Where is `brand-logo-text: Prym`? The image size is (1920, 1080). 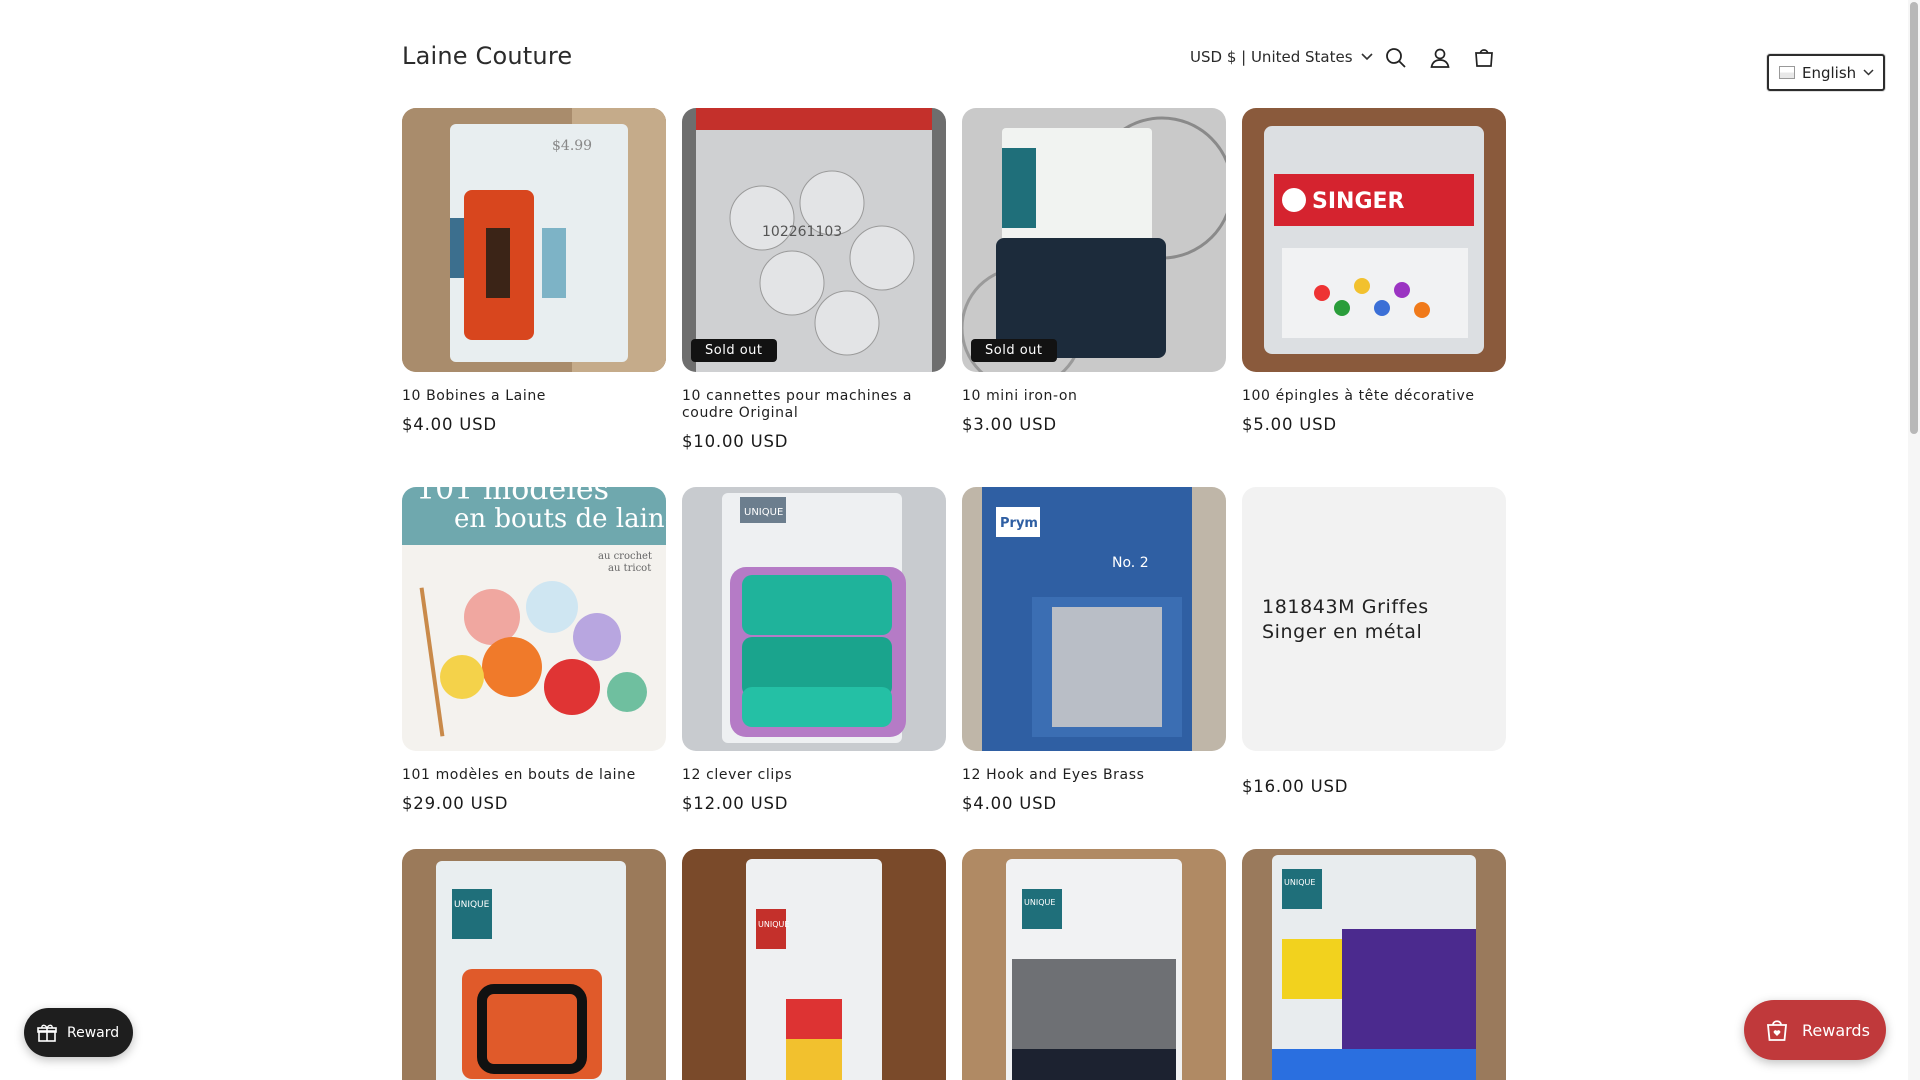 brand-logo-text: Prym is located at coordinates (1019, 523).